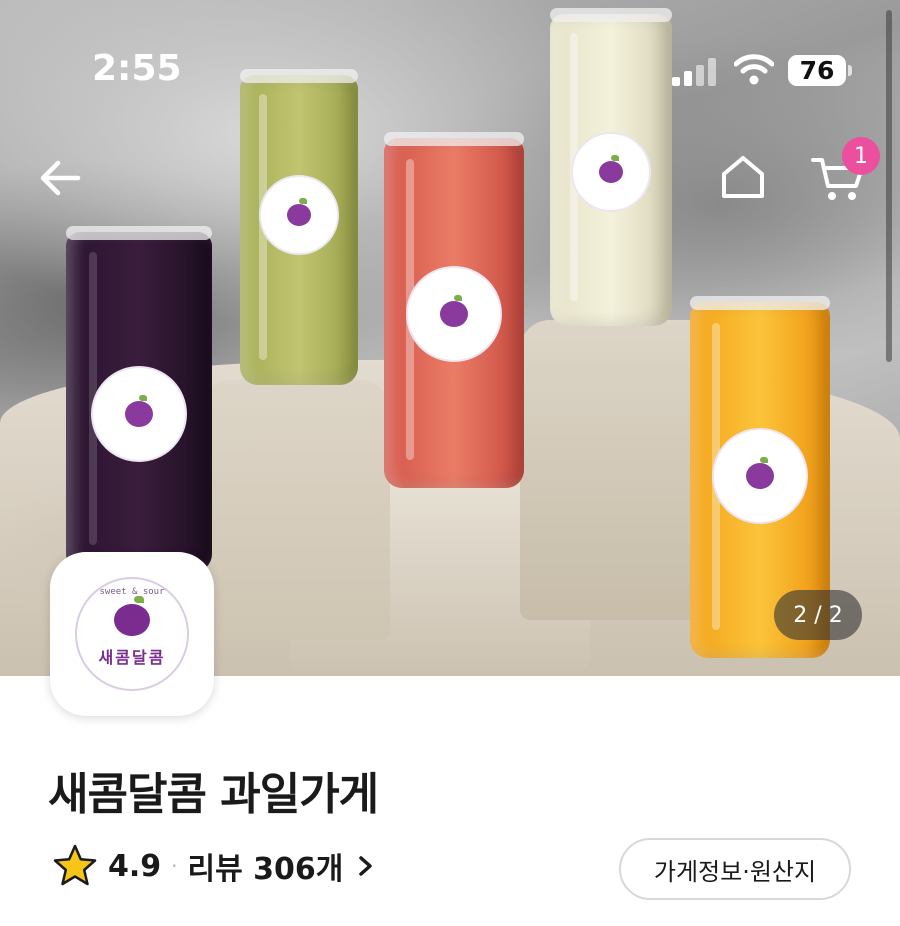  I want to click on wifi-icon, so click(754, 69).